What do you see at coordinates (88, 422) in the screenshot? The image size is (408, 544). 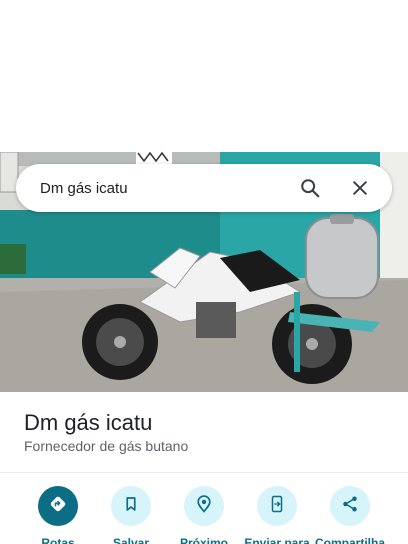 I see `place-title: Dm gás icatu` at bounding box center [88, 422].